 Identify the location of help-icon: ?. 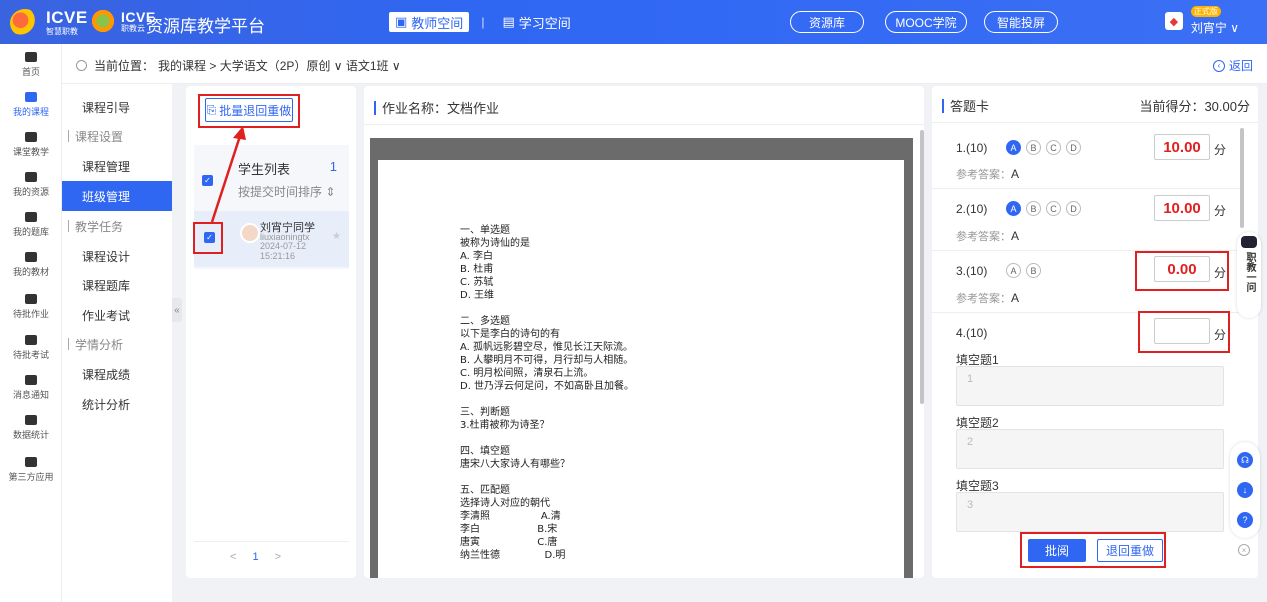
(1245, 520).